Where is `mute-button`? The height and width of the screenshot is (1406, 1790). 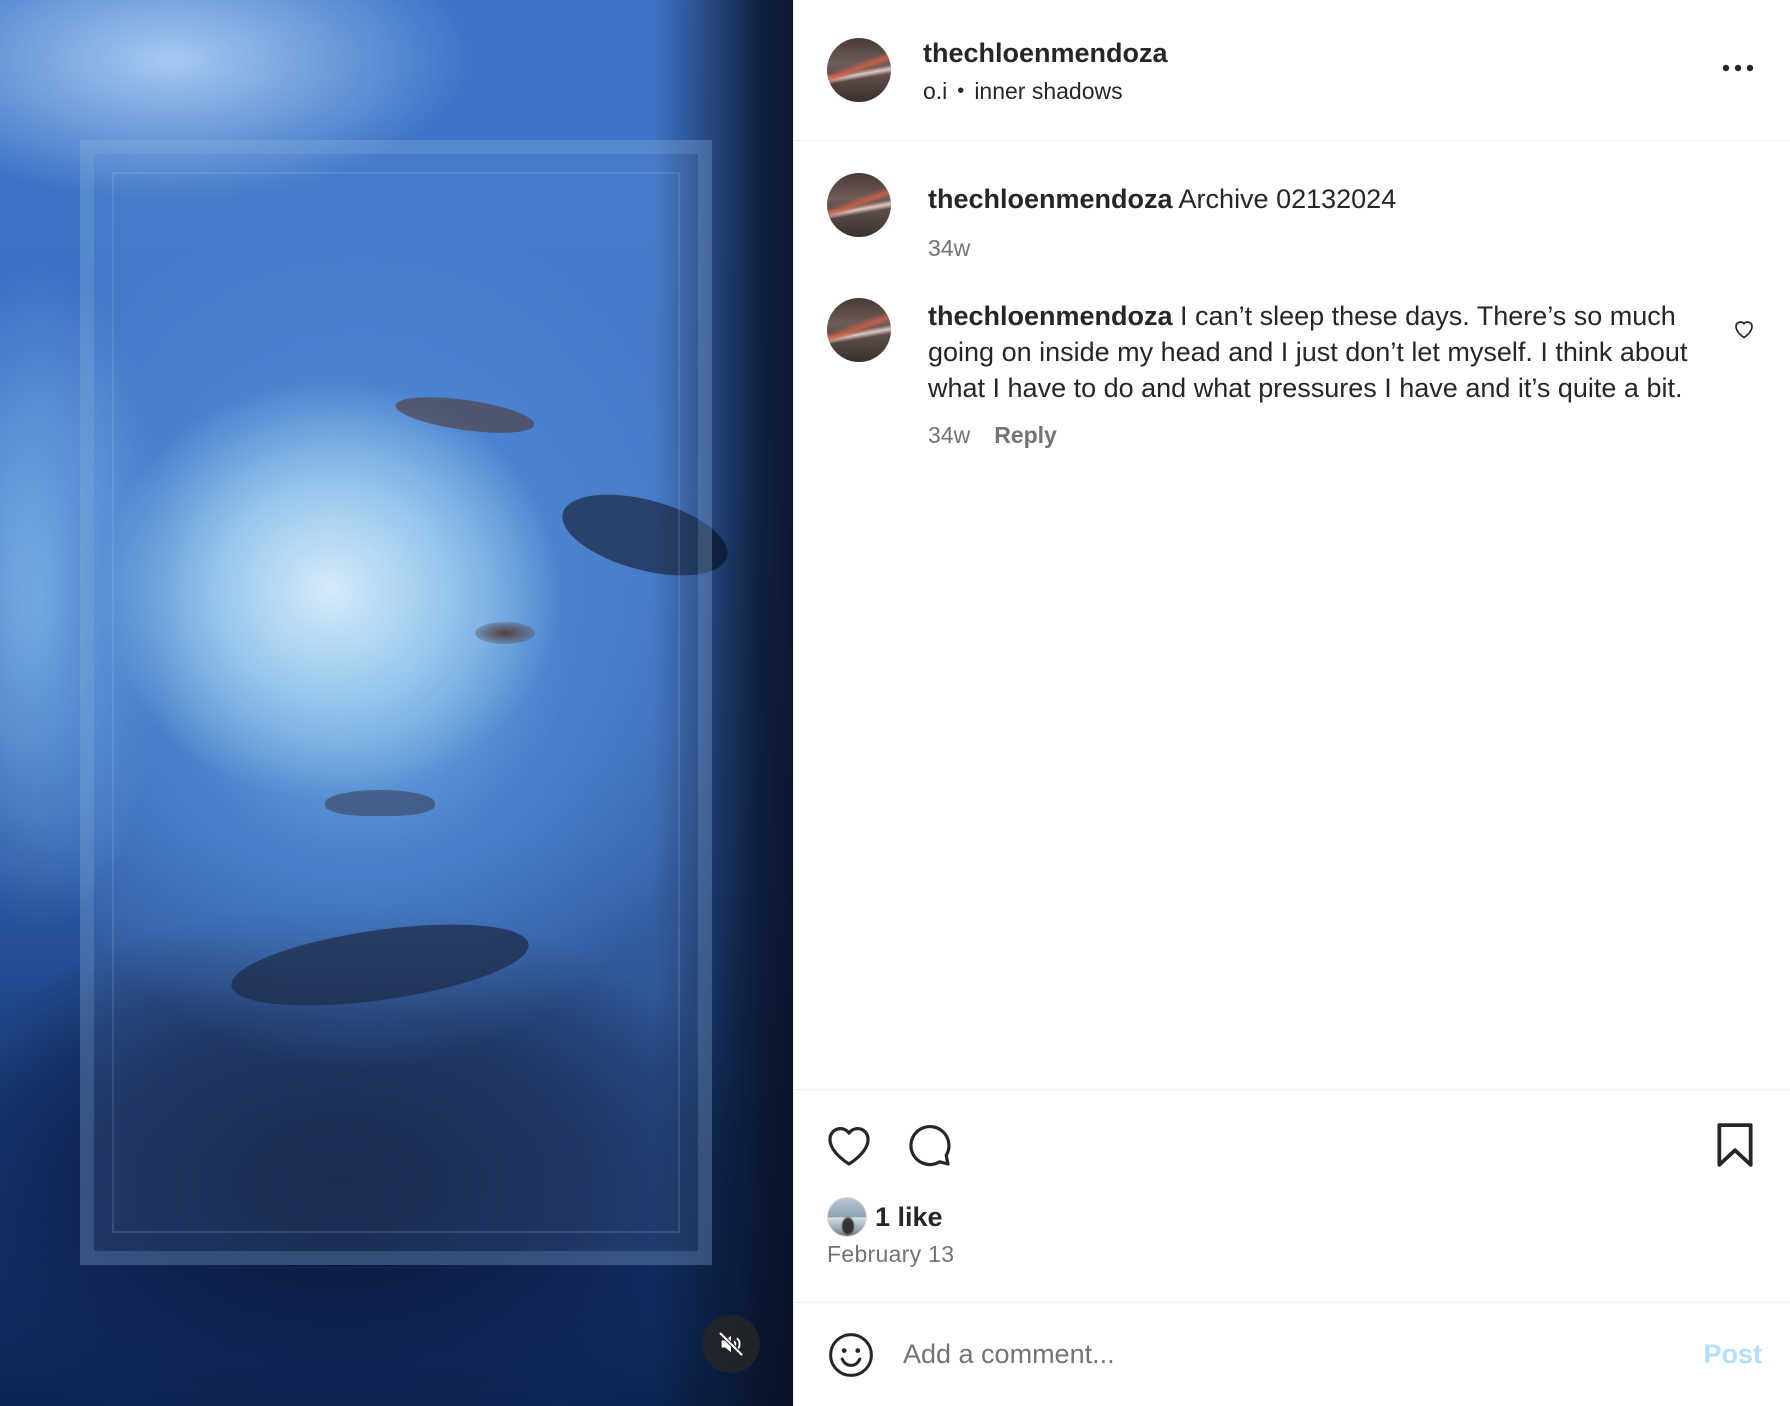 mute-button is located at coordinates (731, 1344).